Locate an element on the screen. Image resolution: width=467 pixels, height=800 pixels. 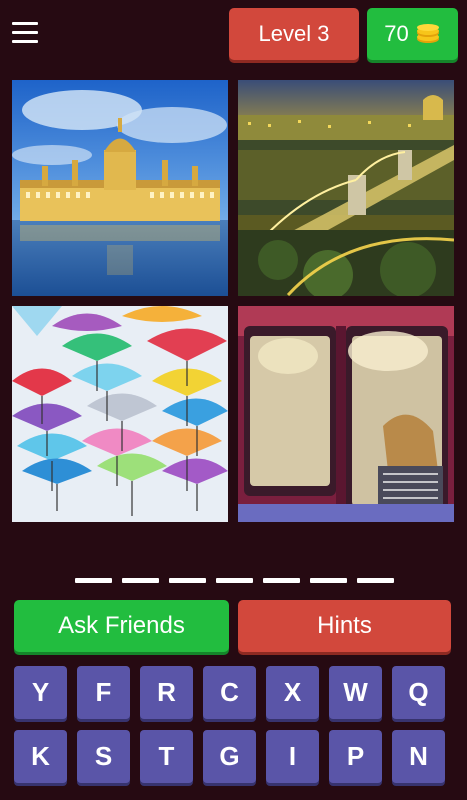
level-label: Level 3 is located at coordinates (294, 33).